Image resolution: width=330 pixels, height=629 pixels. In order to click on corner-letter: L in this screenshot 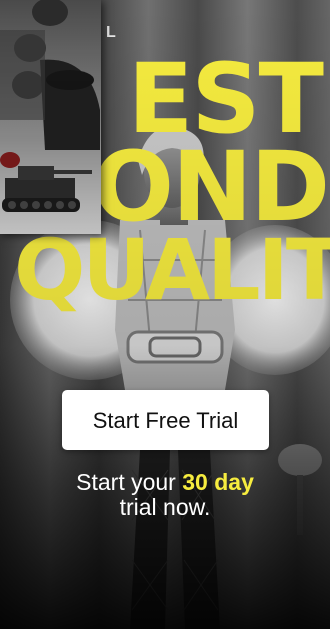, I will do `click(111, 32)`.